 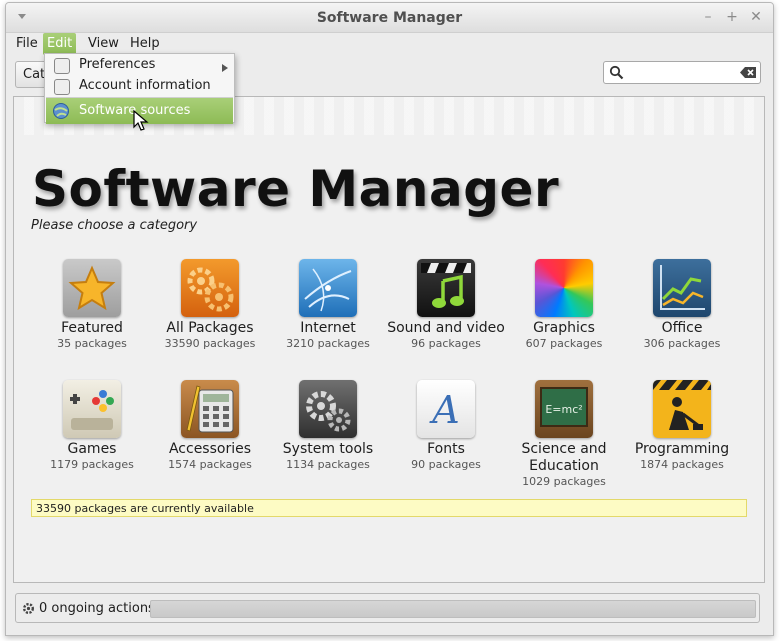 I want to click on clear-search-icon, so click(x=748, y=74).